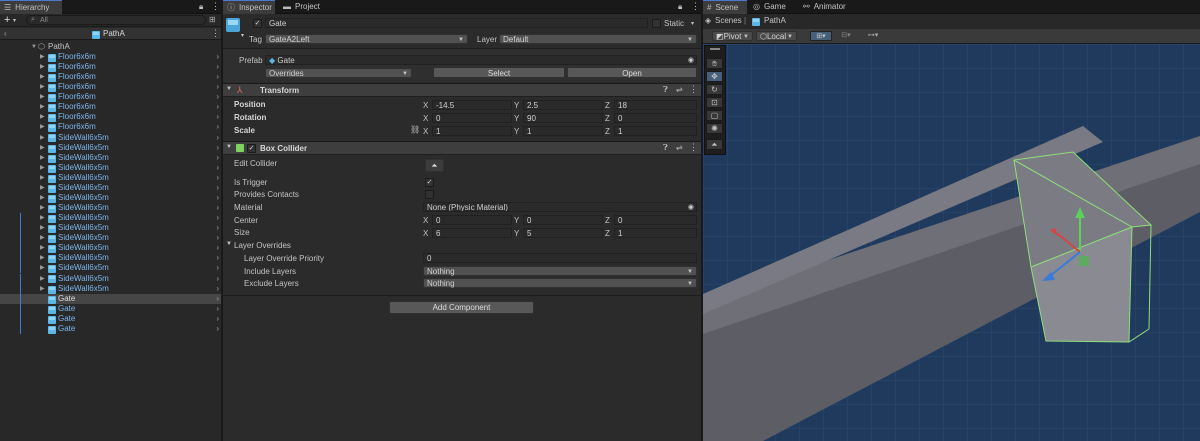 Image resolution: width=1200 pixels, height=441 pixels. What do you see at coordinates (111, 77) in the screenshot?
I see `hierarchy-item: ▶ Floor6x6m ›` at bounding box center [111, 77].